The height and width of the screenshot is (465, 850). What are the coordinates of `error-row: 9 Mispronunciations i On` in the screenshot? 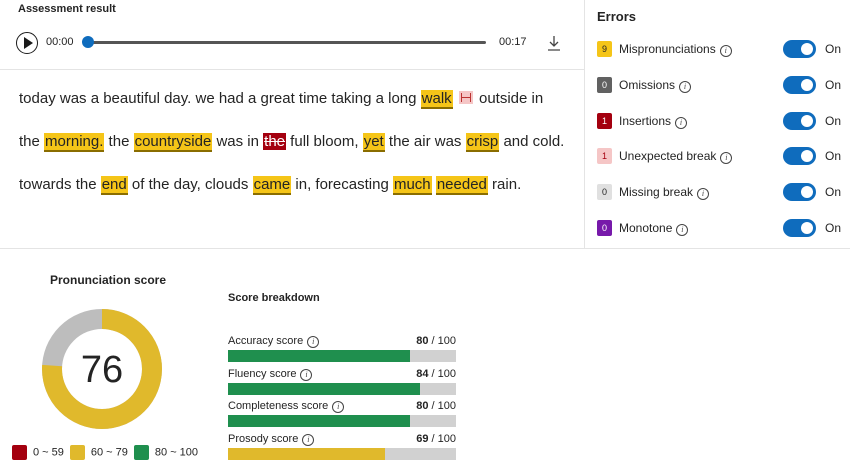 It's located at (719, 50).